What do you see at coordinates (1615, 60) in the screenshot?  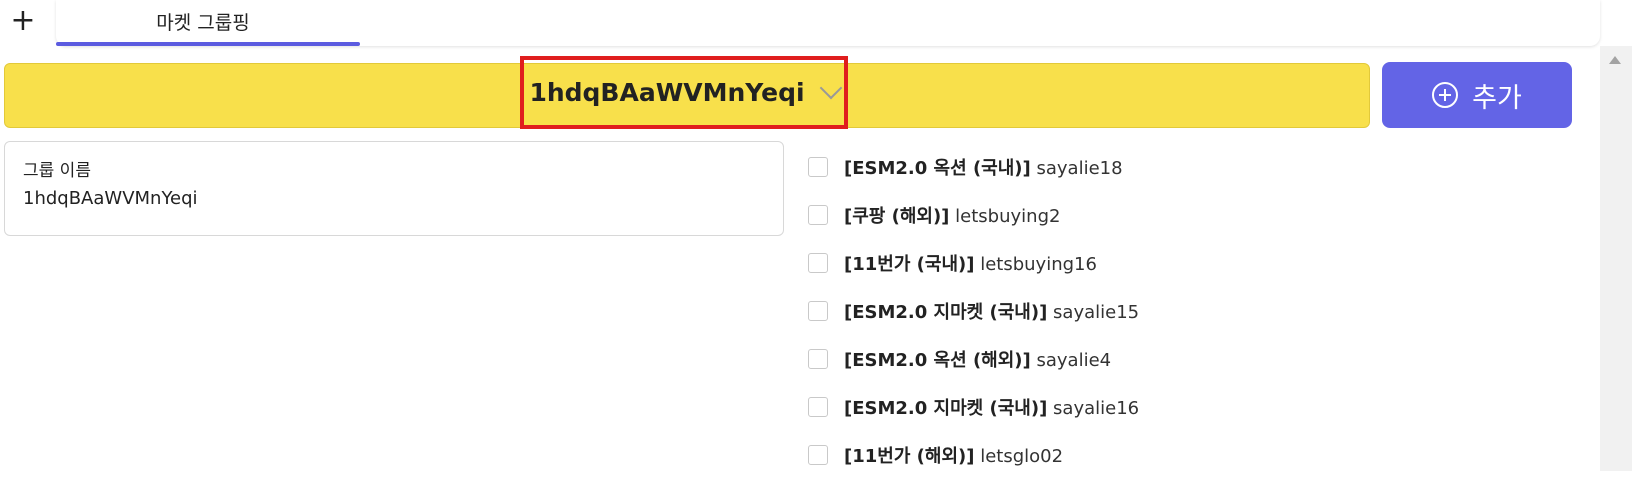 I see `scroll-up-arrow-icon` at bounding box center [1615, 60].